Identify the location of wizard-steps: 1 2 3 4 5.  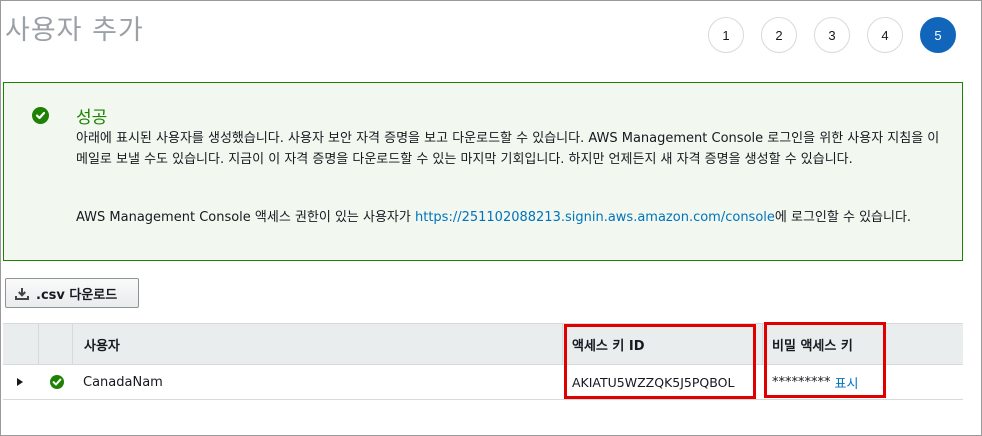
(840, 35).